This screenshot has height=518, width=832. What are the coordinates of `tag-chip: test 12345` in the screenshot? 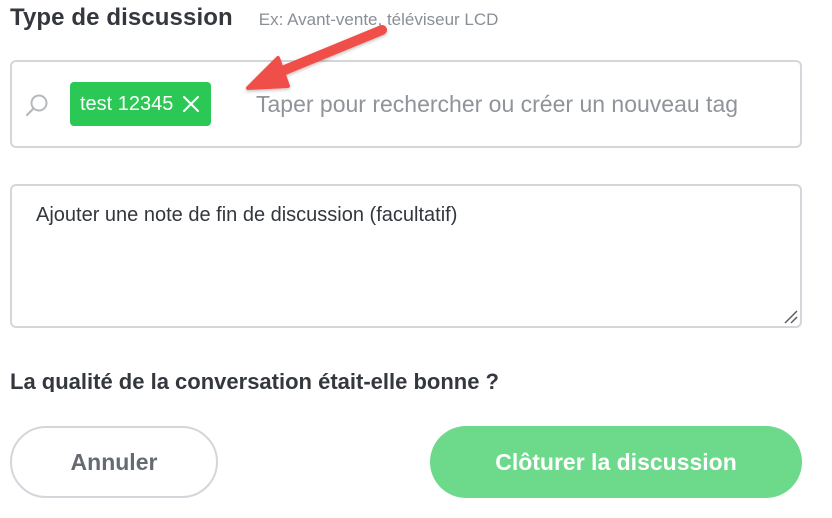 It's located at (141, 104).